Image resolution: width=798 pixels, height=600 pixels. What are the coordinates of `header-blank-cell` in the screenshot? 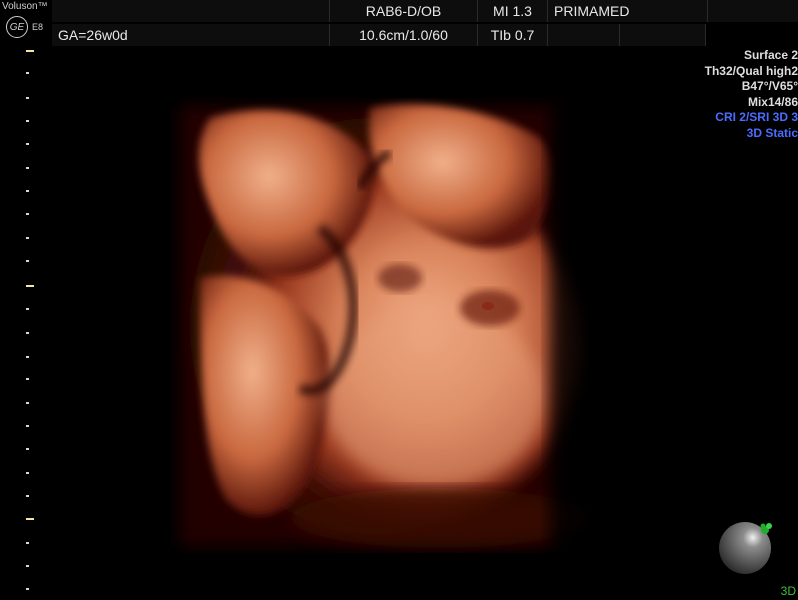 It's located at (191, 11).